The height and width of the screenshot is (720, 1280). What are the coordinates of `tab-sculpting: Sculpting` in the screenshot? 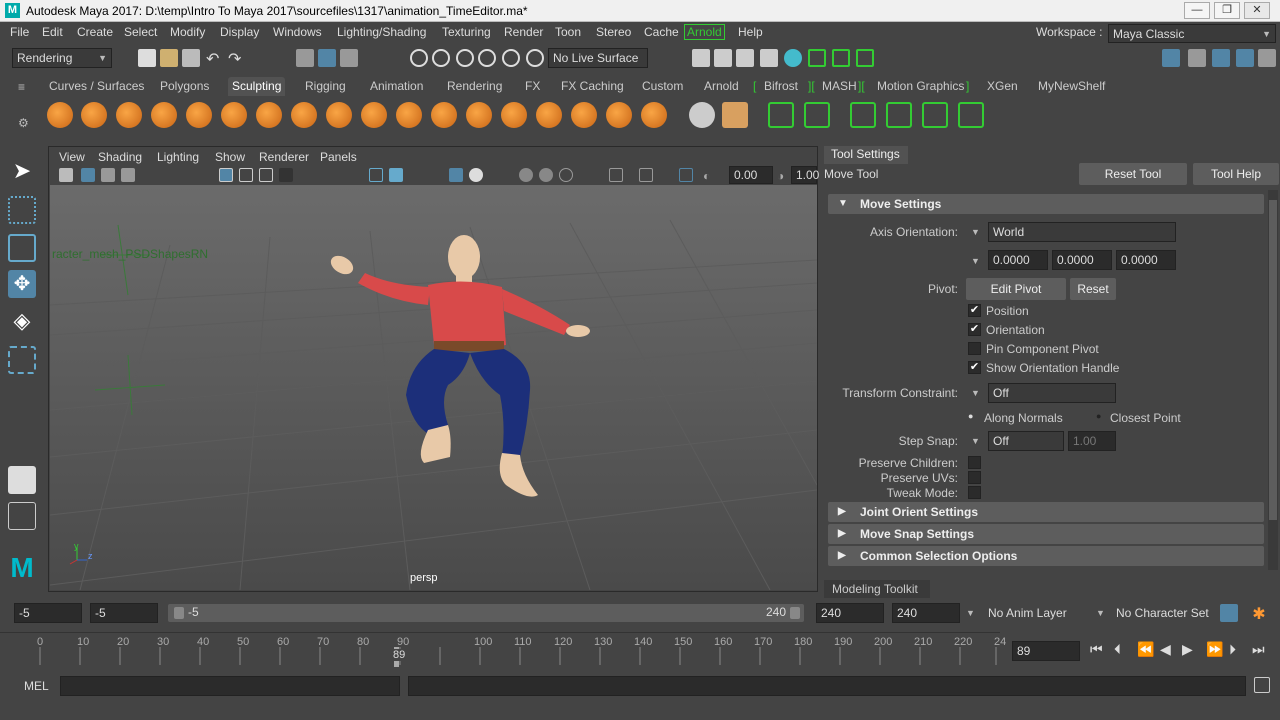 It's located at (257, 86).